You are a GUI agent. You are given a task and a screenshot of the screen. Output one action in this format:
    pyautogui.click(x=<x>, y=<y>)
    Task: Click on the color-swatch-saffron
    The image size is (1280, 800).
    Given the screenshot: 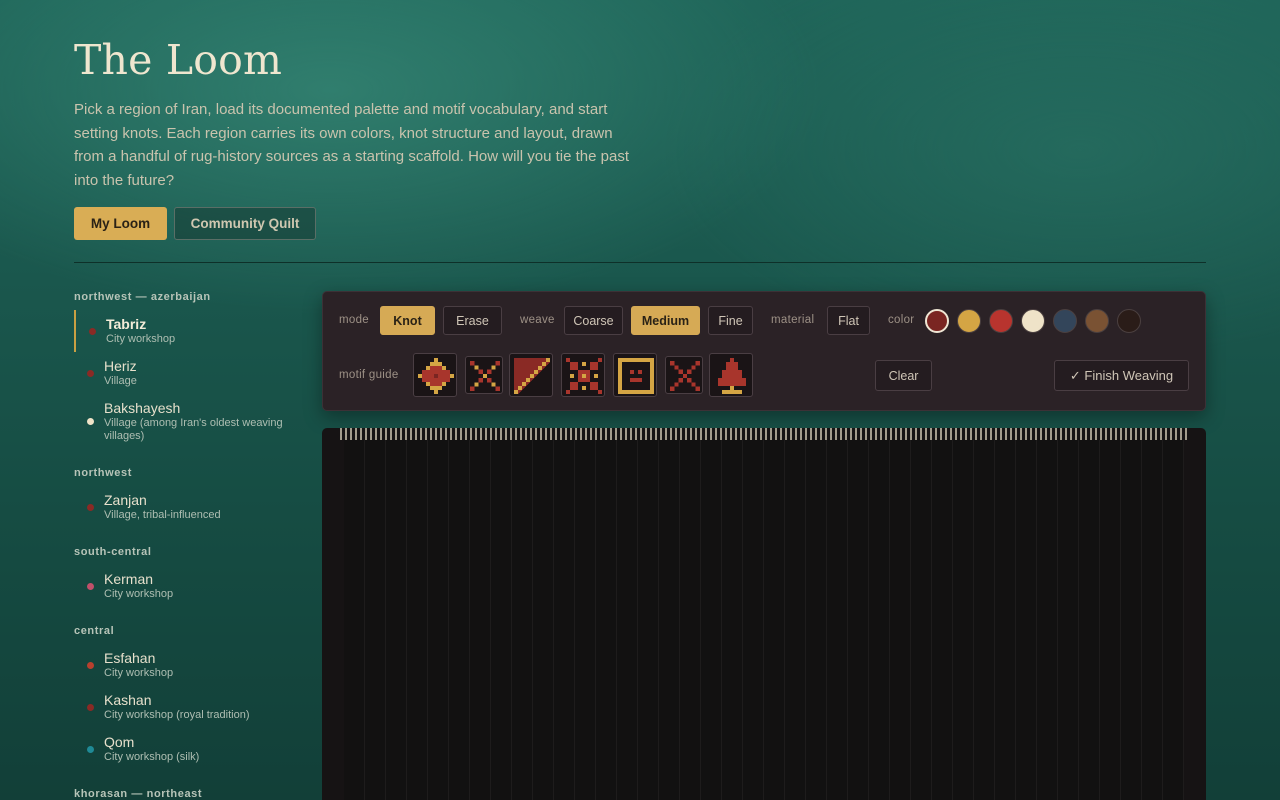 What is the action you would take?
    pyautogui.click(x=969, y=321)
    